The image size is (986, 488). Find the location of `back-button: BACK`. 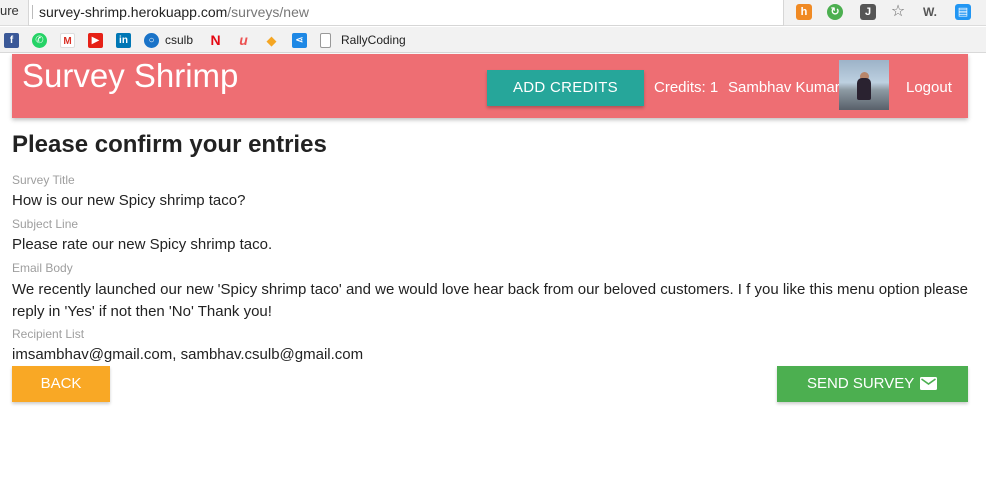

back-button: BACK is located at coordinates (61, 384).